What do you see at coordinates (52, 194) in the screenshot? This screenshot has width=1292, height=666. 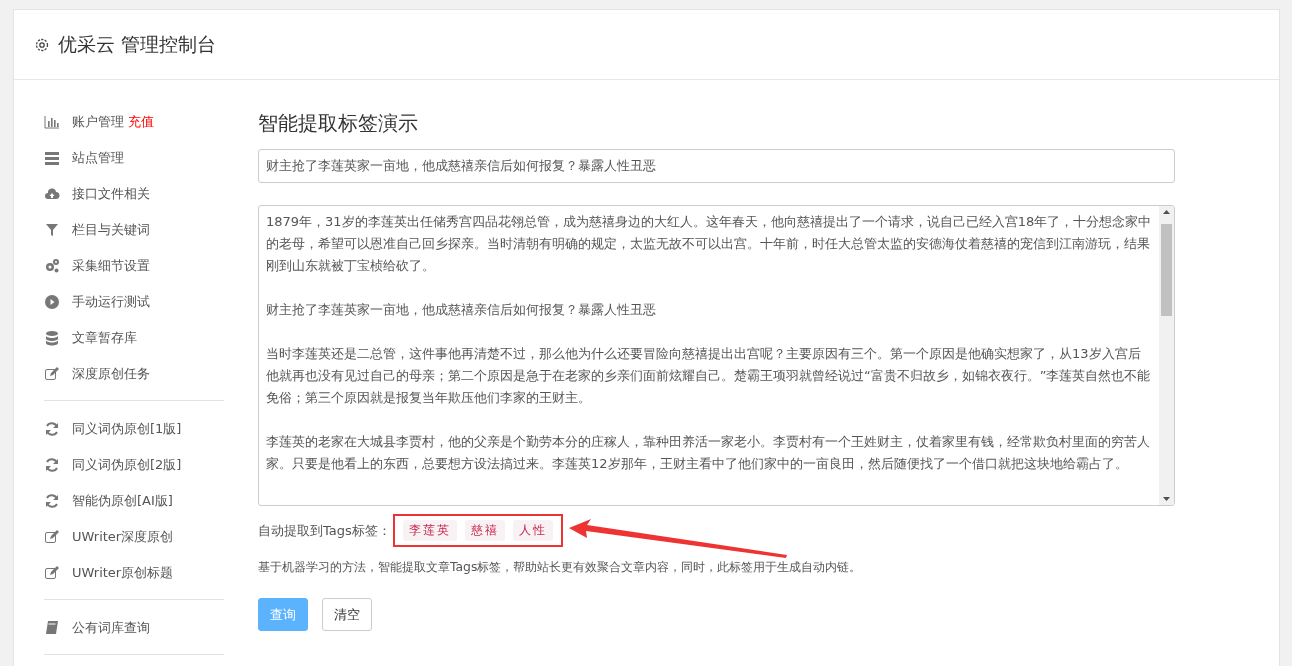 I see `cloud-upload-icon` at bounding box center [52, 194].